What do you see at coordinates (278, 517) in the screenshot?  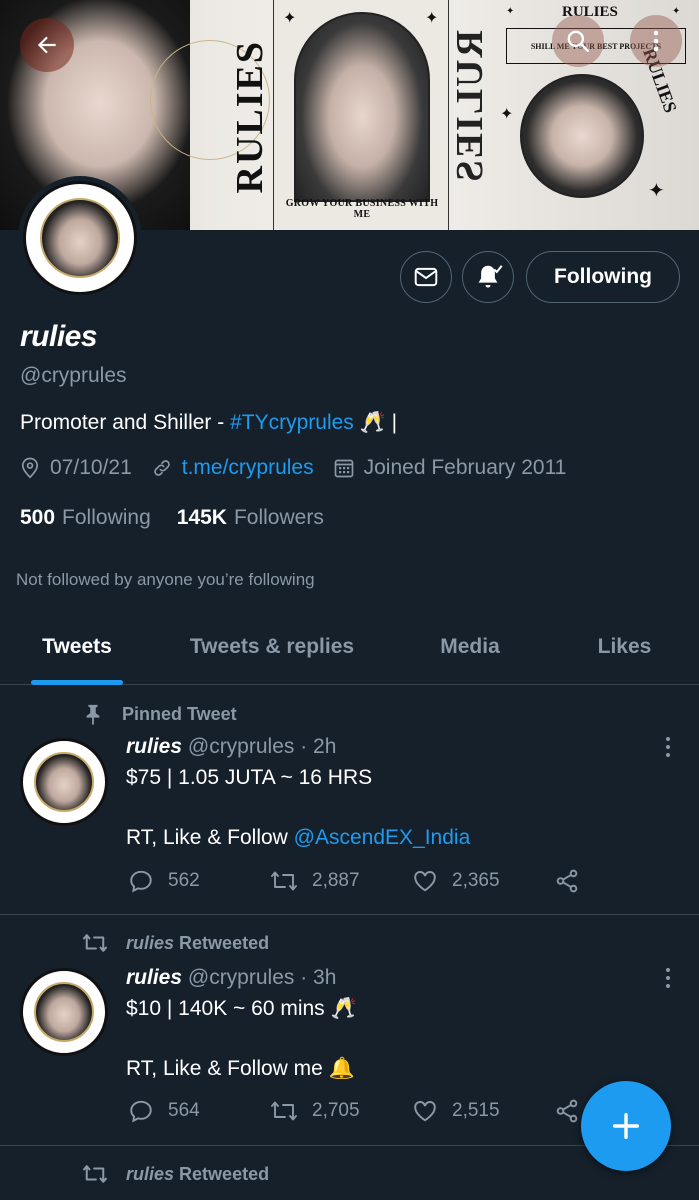 I see `followers-label: Followers` at bounding box center [278, 517].